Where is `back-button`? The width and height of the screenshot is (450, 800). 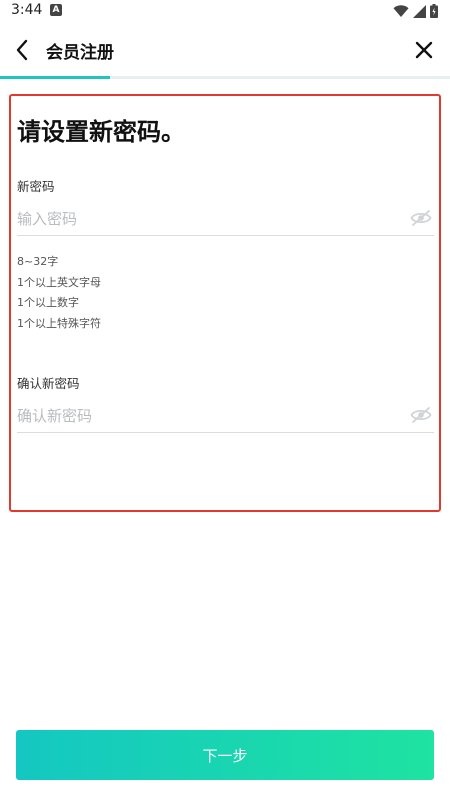
back-button is located at coordinates (22, 50).